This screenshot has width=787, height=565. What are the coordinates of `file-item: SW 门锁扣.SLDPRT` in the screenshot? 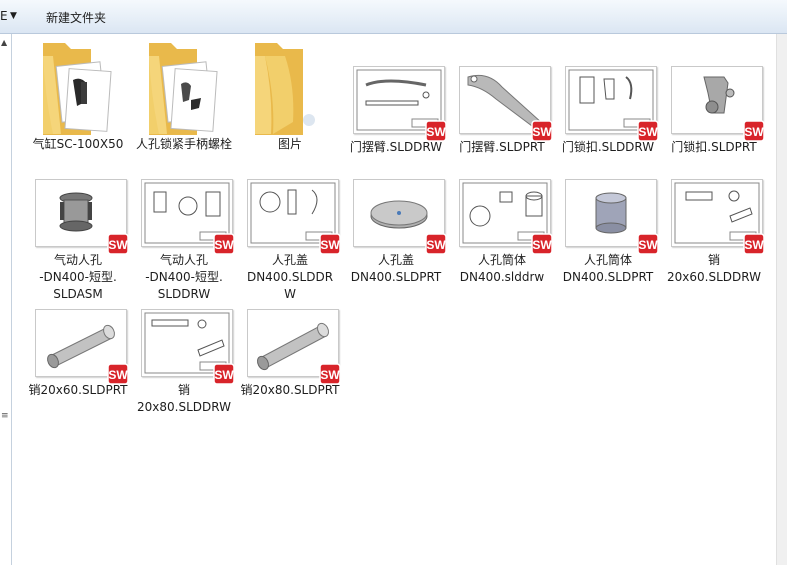 It's located at (712, 126).